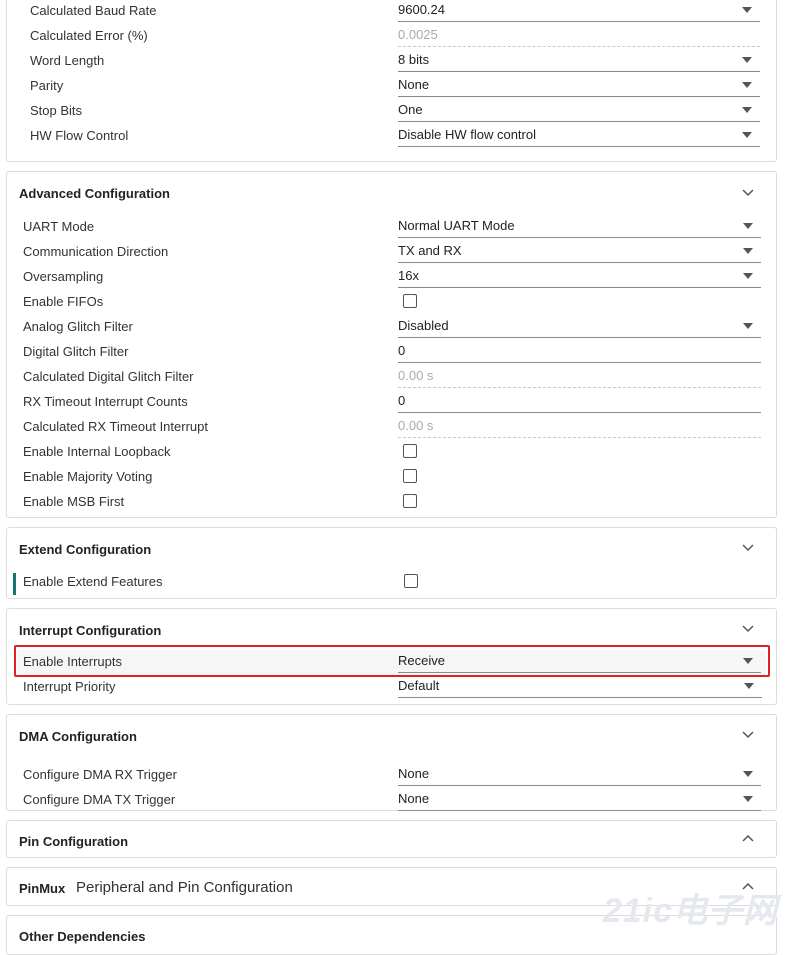 The width and height of the screenshot is (786, 955). Describe the element at coordinates (105, 401) in the screenshot. I see `label: RX Timeout Interrupt Counts` at that location.